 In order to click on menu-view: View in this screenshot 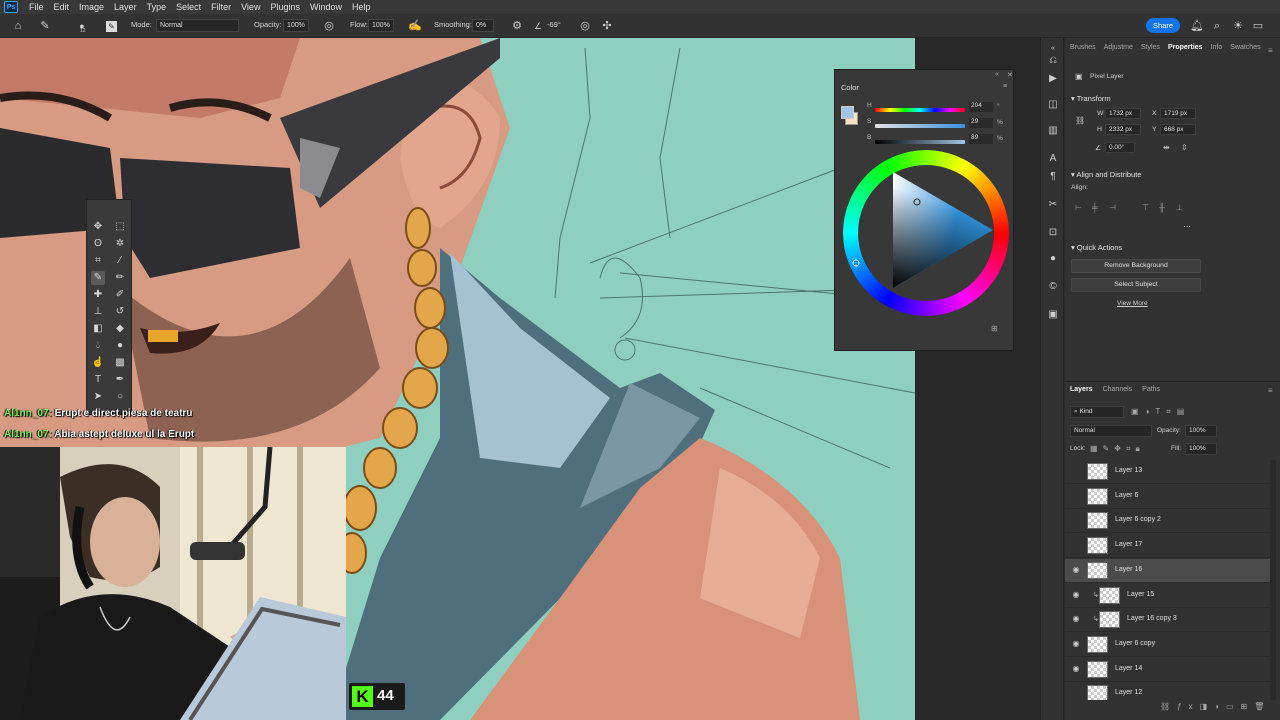, I will do `click(250, 7)`.